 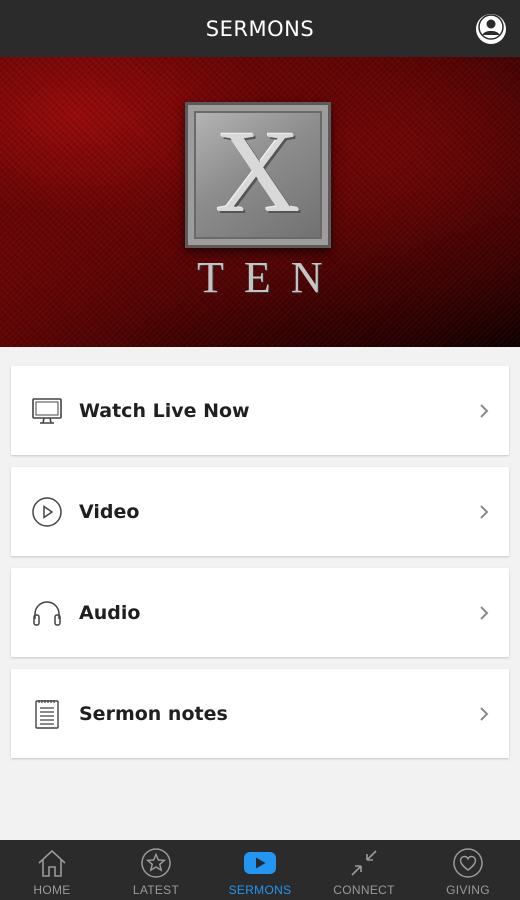 I want to click on page-title: SERMONS, so click(x=260, y=28).